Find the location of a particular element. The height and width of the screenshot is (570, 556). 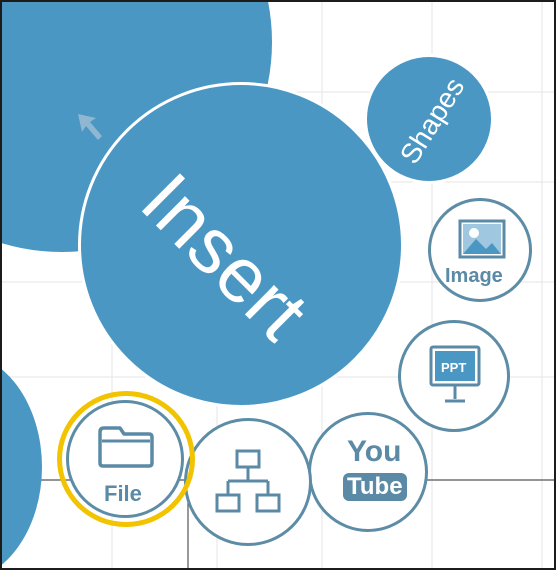

youtube-bubble: You Tube is located at coordinates (368, 472).